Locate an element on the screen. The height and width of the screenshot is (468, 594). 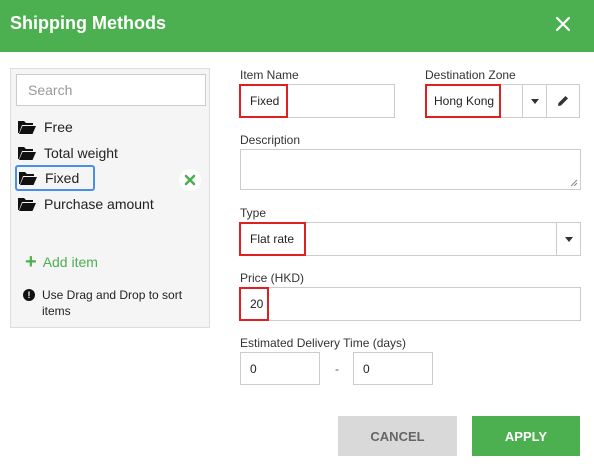
cancel-button: CANCEL is located at coordinates (397, 436).